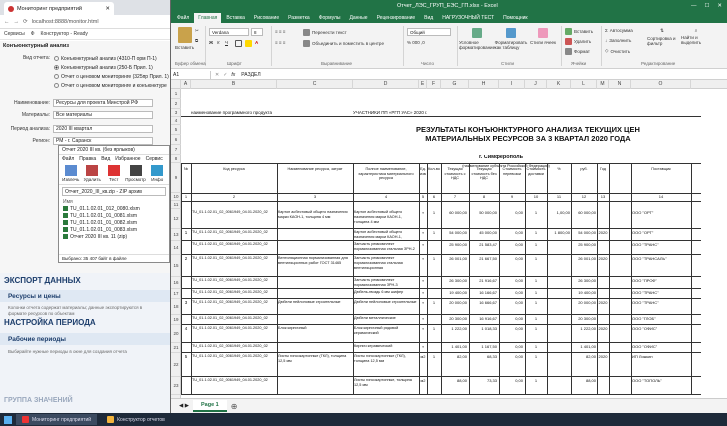 This screenshot has width=727, height=426. I want to click on rub-cell: 54 000,00, so click(583, 235).